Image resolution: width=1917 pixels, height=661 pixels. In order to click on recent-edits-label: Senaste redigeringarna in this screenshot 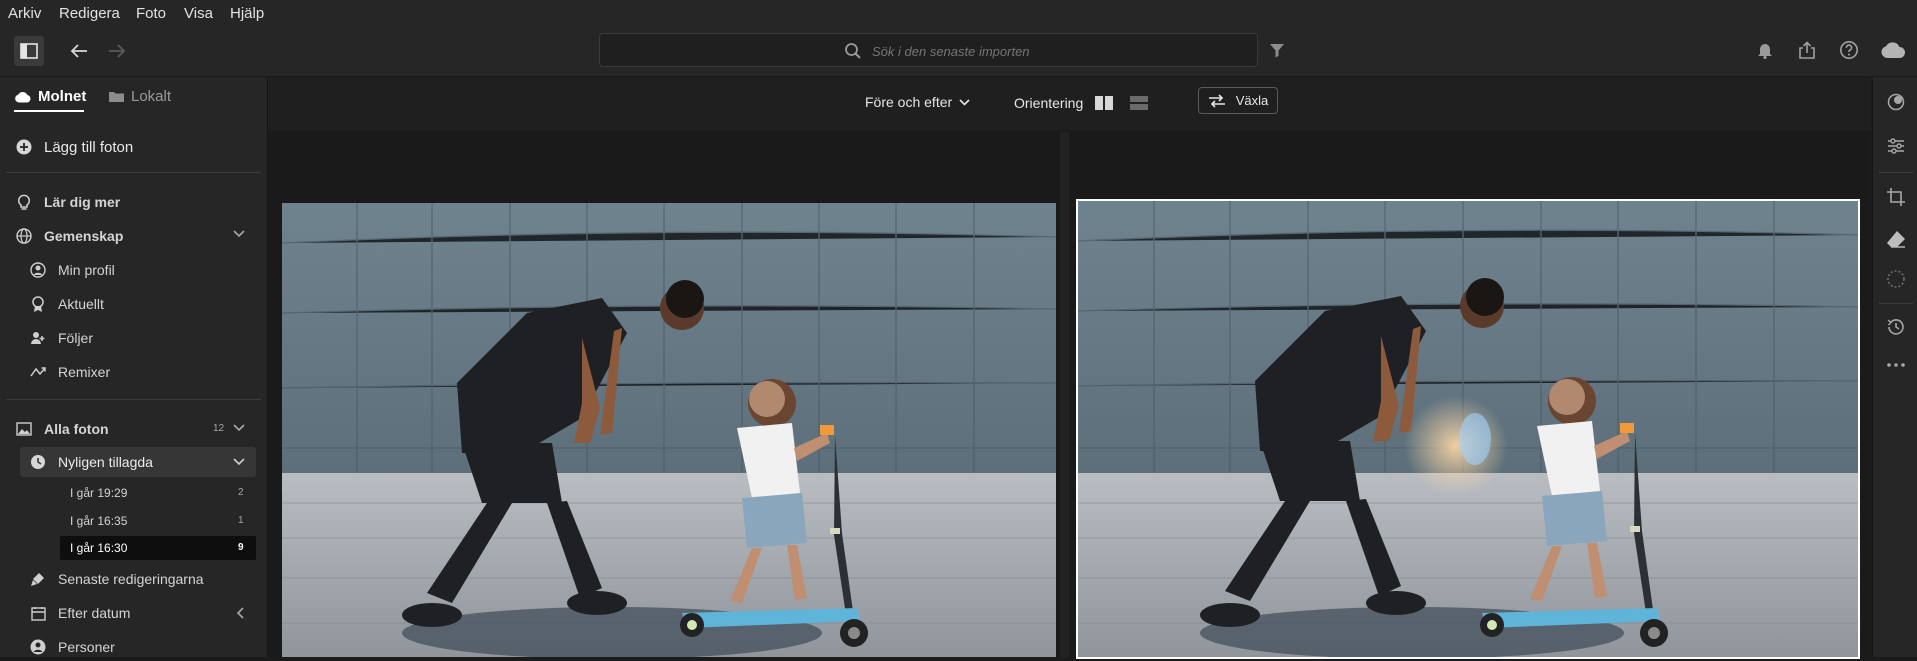, I will do `click(131, 579)`.